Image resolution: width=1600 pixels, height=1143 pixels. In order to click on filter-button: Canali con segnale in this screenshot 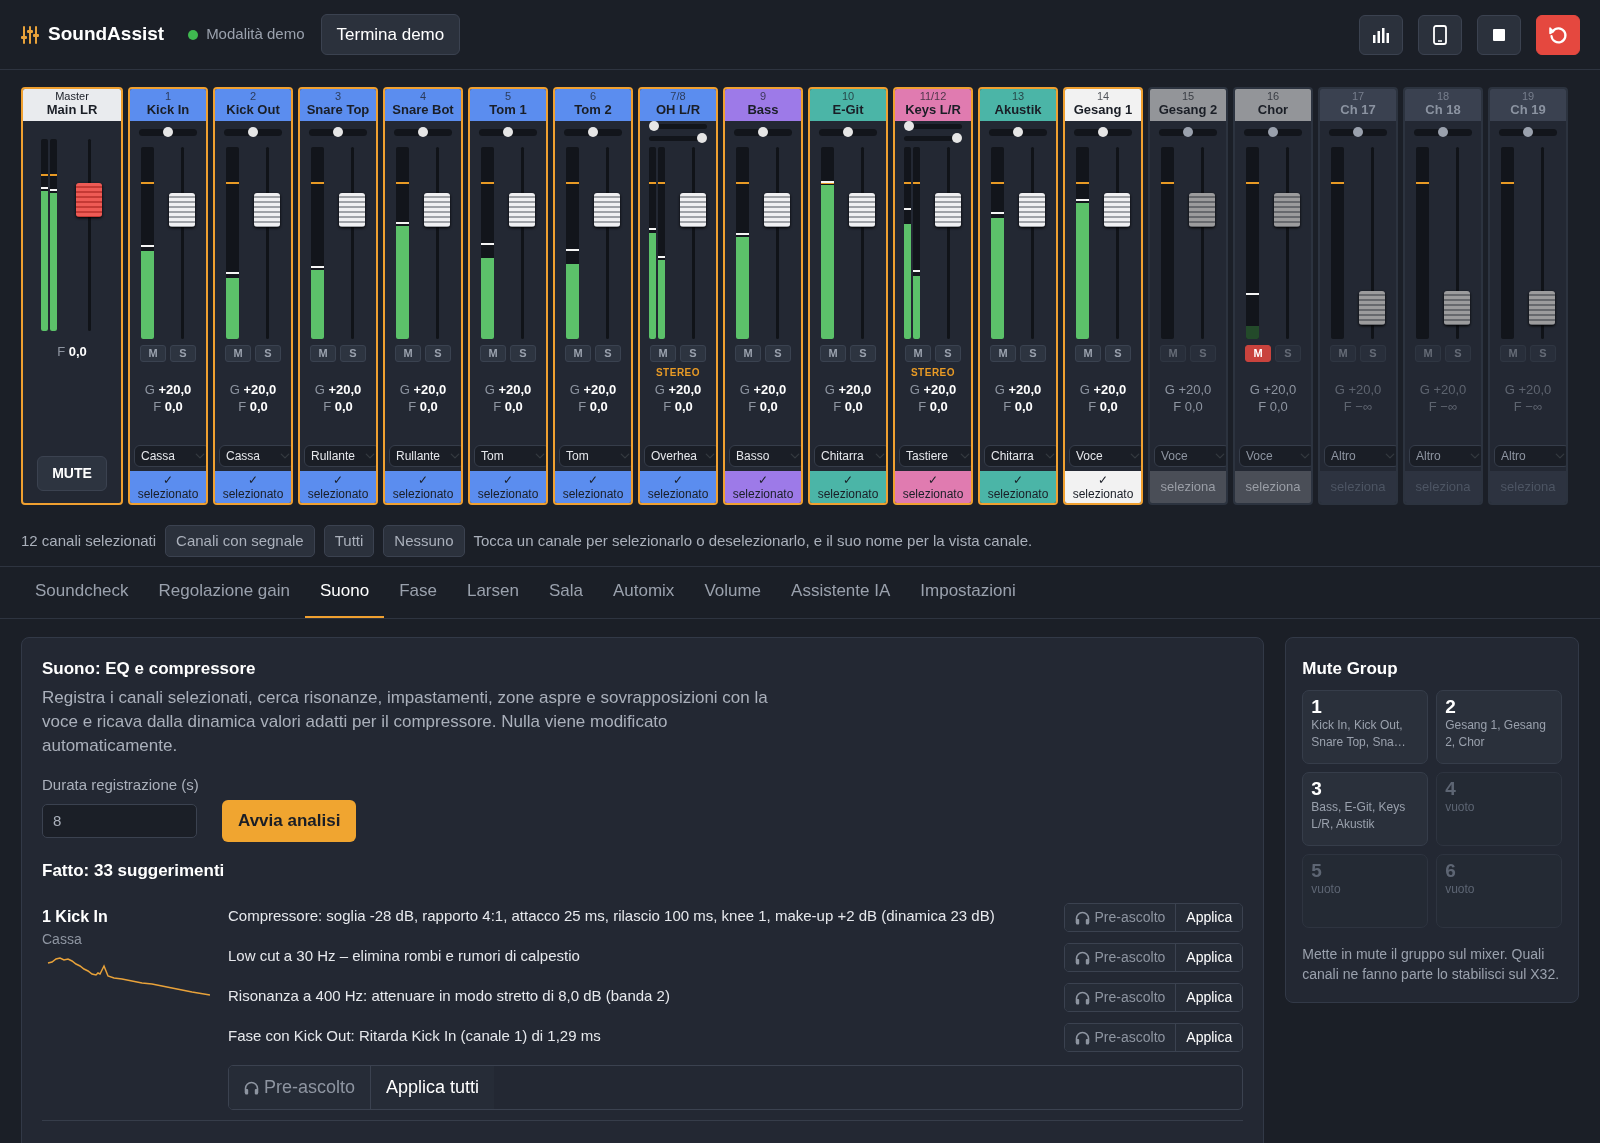, I will do `click(240, 541)`.